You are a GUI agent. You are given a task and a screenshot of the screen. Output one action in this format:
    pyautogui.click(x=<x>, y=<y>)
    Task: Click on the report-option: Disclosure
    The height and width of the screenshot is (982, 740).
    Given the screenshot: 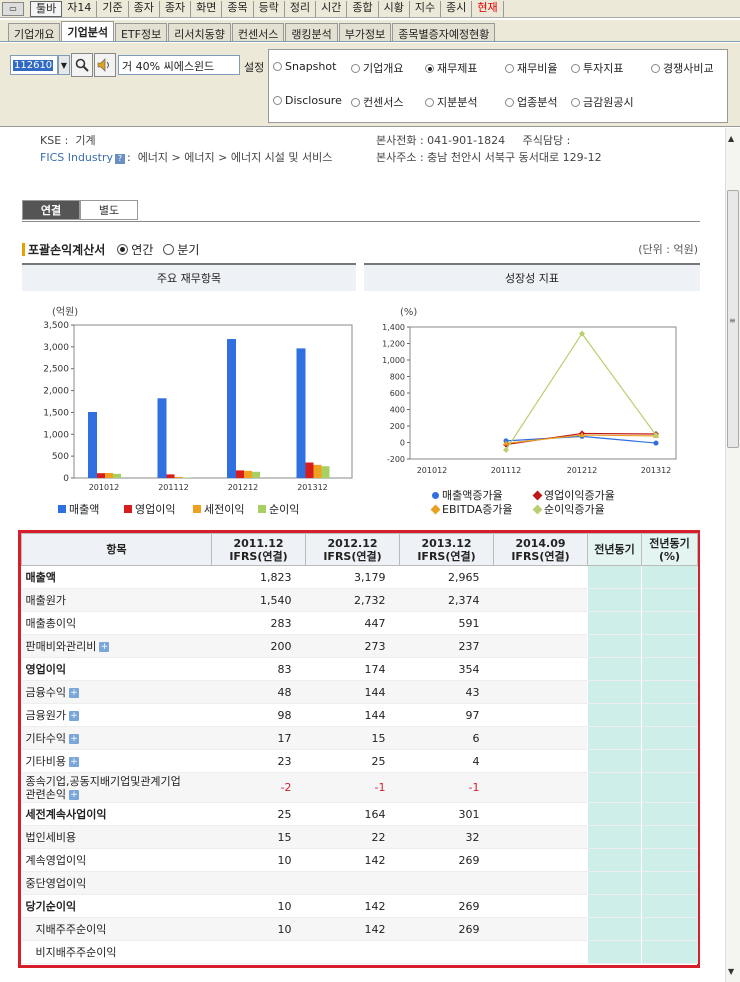 What is the action you would take?
    pyautogui.click(x=307, y=100)
    